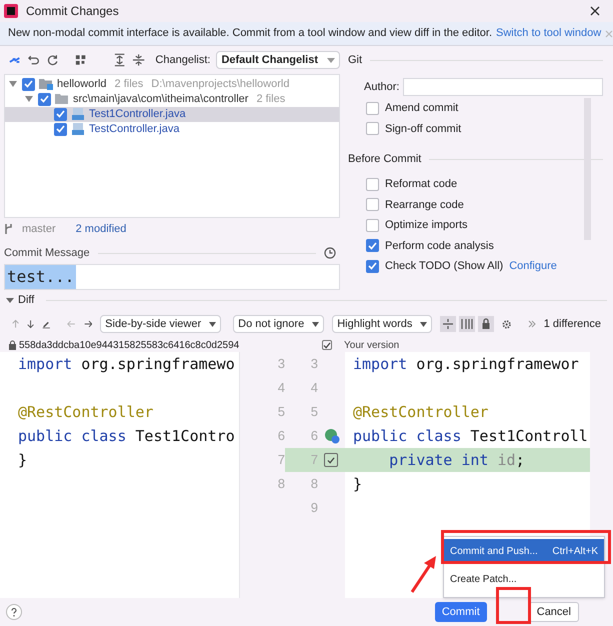 The width and height of the screenshot is (613, 626). Describe the element at coordinates (47, 254) in the screenshot. I see `section-label: Commit Message` at that location.